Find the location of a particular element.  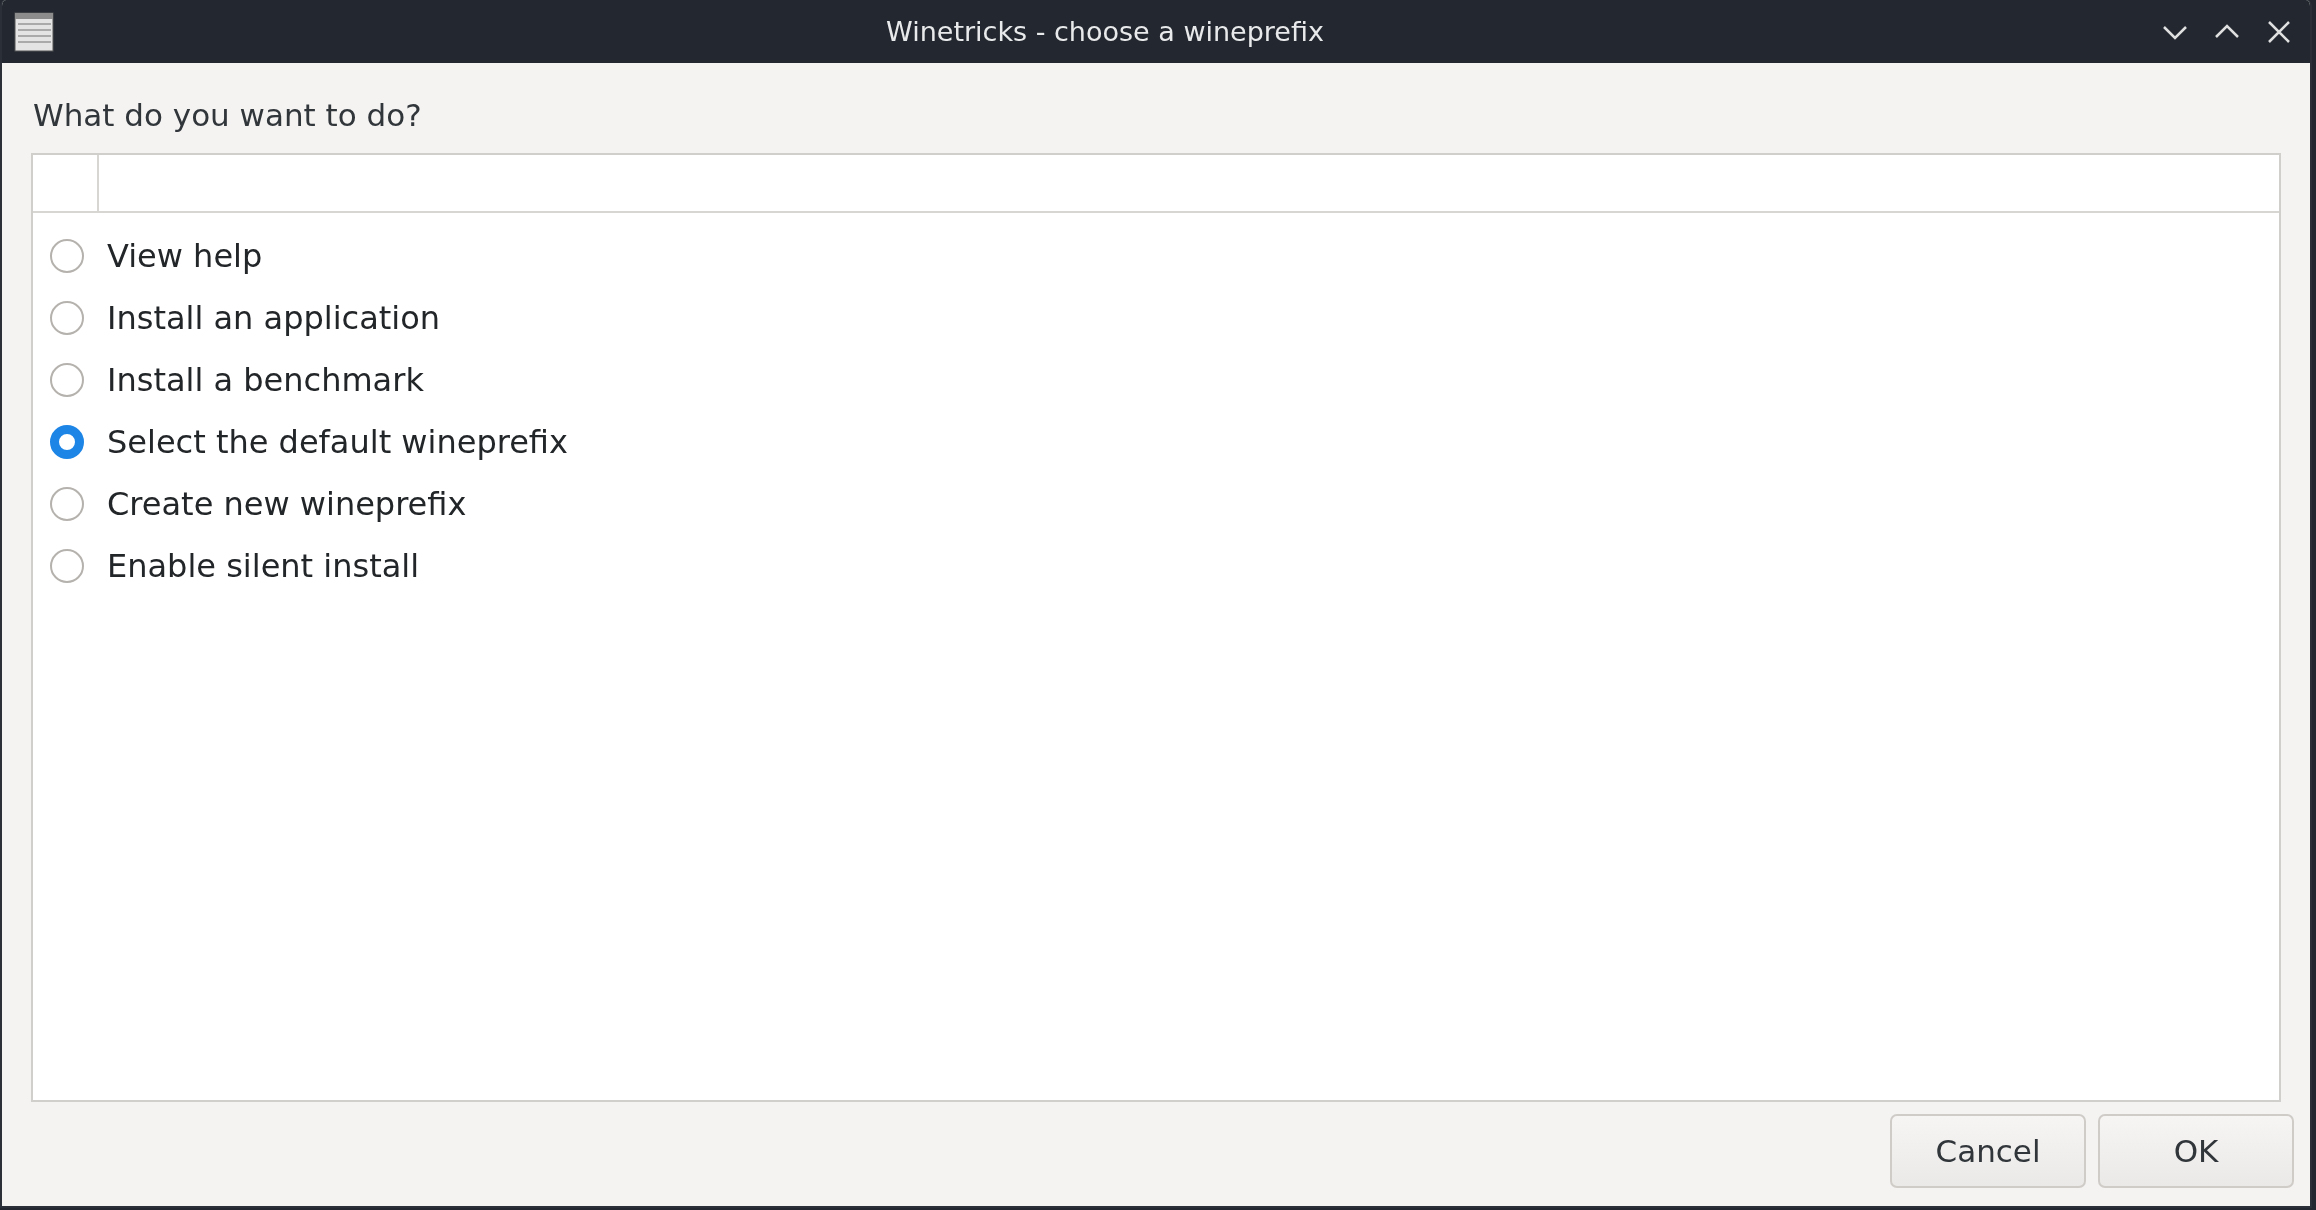

window-title: Winetricks - choose a wineprefix is located at coordinates (1105, 31).